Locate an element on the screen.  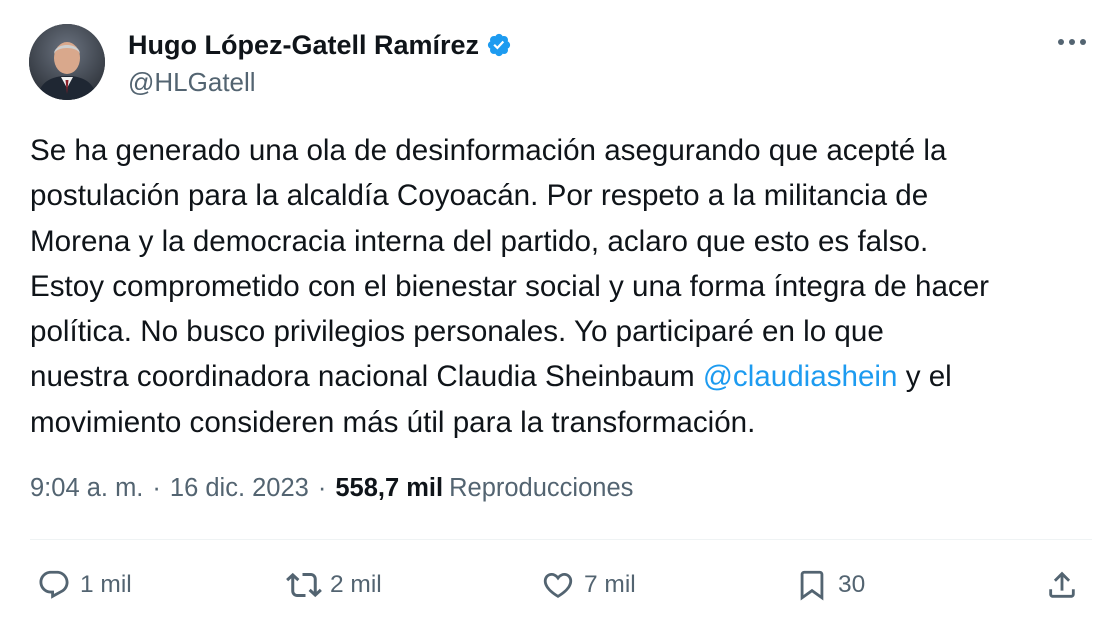
divider is located at coordinates (561, 539).